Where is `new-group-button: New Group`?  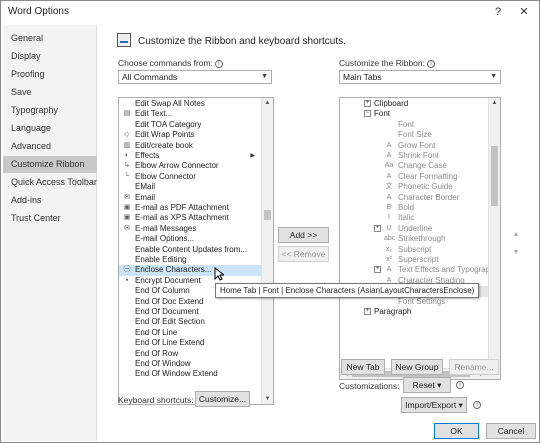
new-group-button: New Group is located at coordinates (417, 367).